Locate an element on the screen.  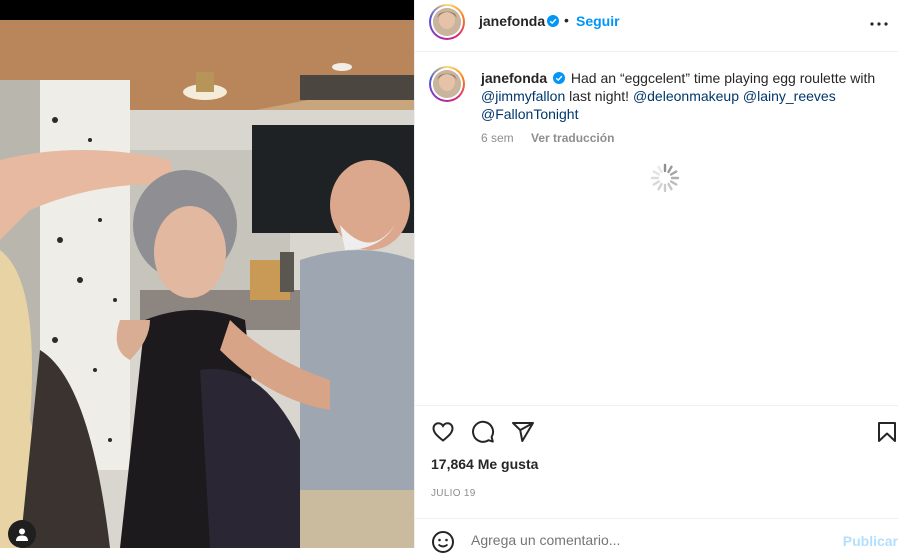
comment-icon is located at coordinates (483, 432).